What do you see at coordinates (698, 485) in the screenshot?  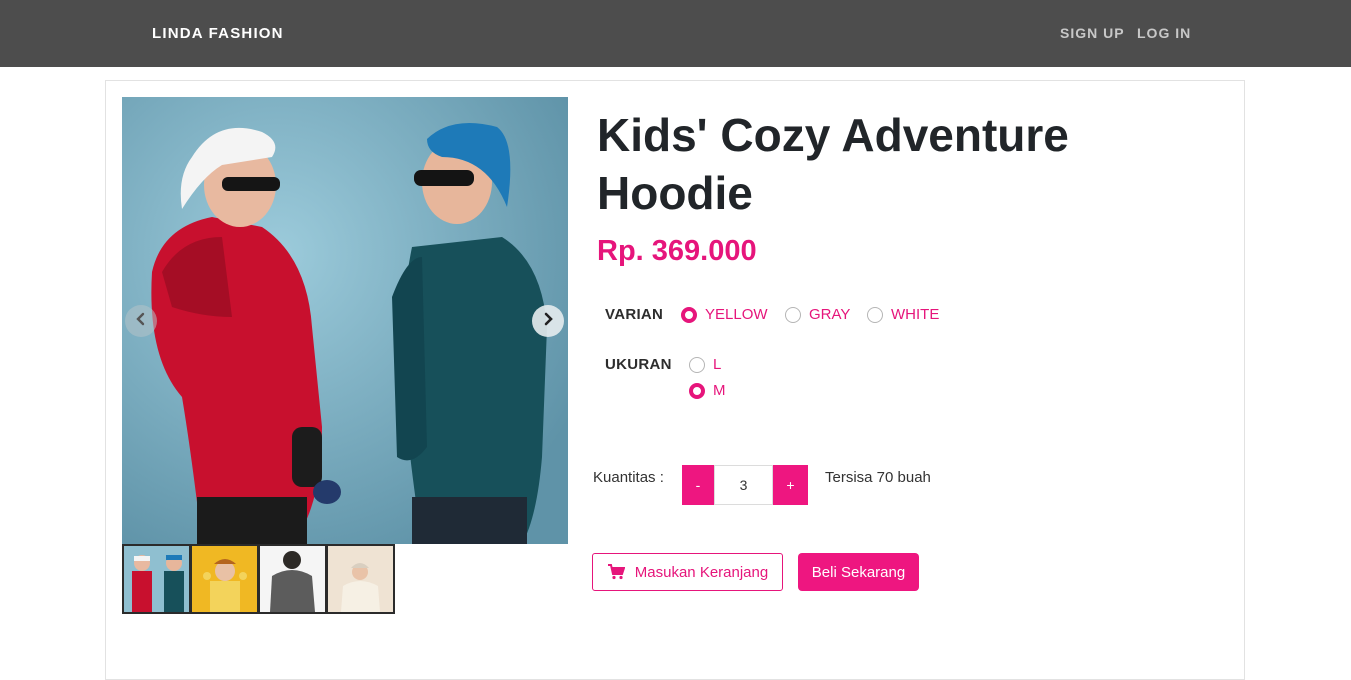 I see `quantity-decrease-button: -` at bounding box center [698, 485].